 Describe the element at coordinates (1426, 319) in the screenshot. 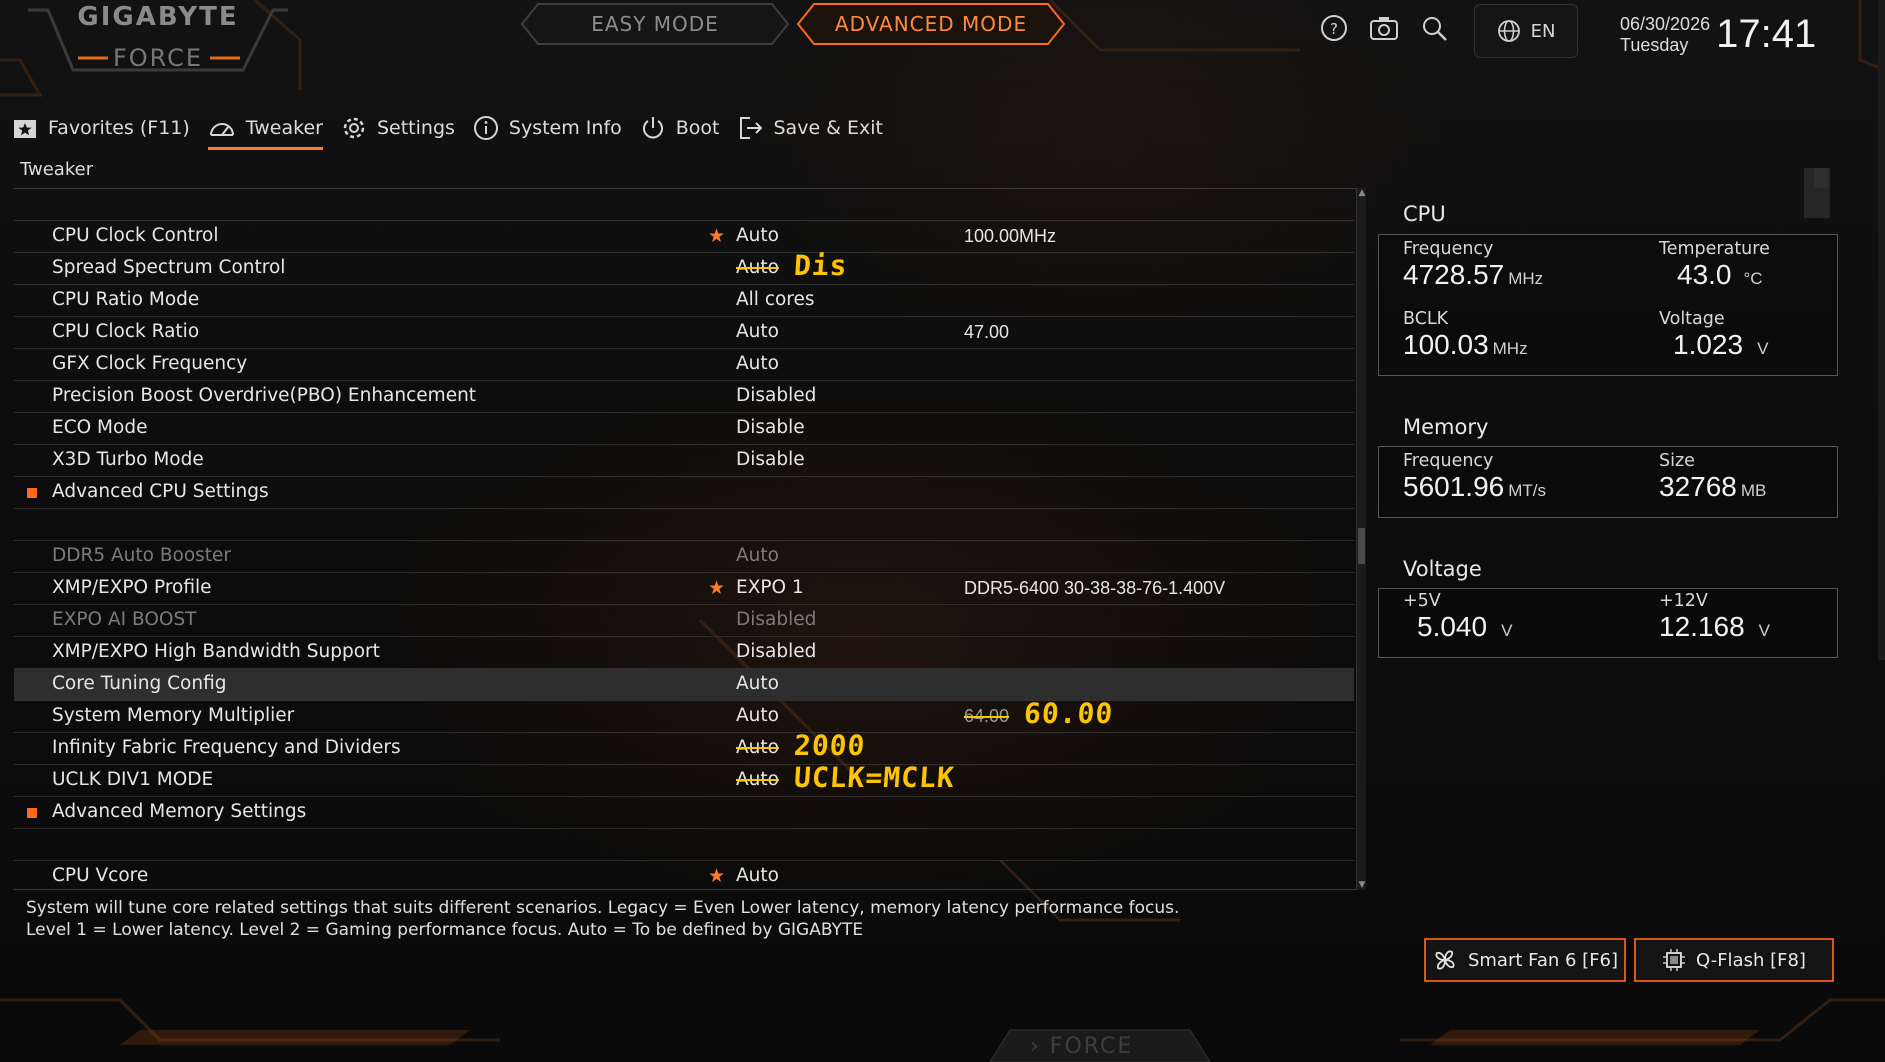

I see `cpu-bclk-label: BCLK` at that location.